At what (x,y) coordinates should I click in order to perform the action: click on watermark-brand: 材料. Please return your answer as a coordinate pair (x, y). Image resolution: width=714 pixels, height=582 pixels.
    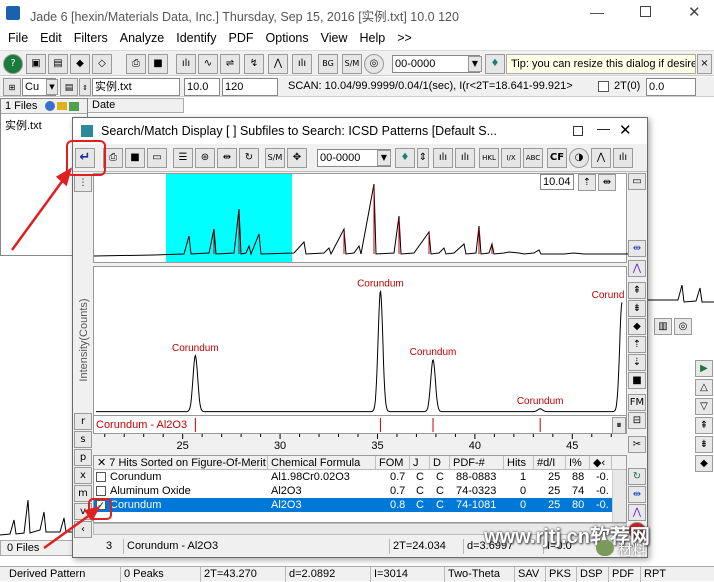
    Looking at the image, I should click on (632, 550).